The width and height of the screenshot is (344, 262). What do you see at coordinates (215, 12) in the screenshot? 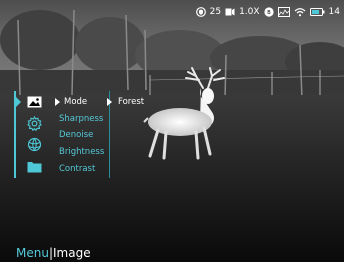
I see `shield-value: 25` at bounding box center [215, 12].